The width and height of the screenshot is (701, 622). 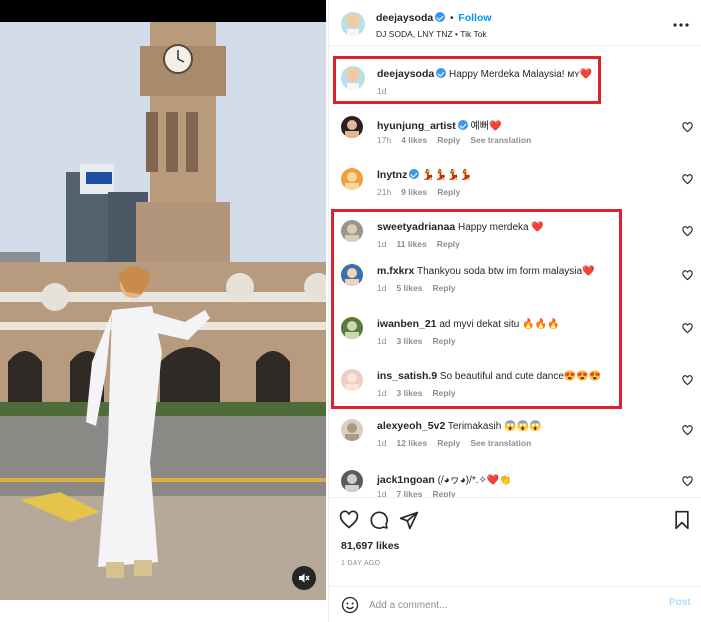 I want to click on comment-time: 17h, so click(x=384, y=140).